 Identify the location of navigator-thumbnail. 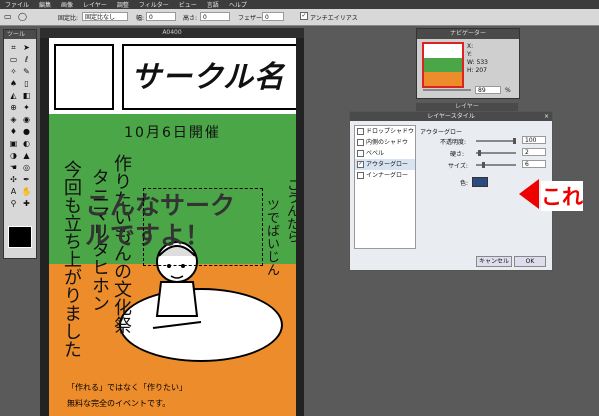
(443, 65).